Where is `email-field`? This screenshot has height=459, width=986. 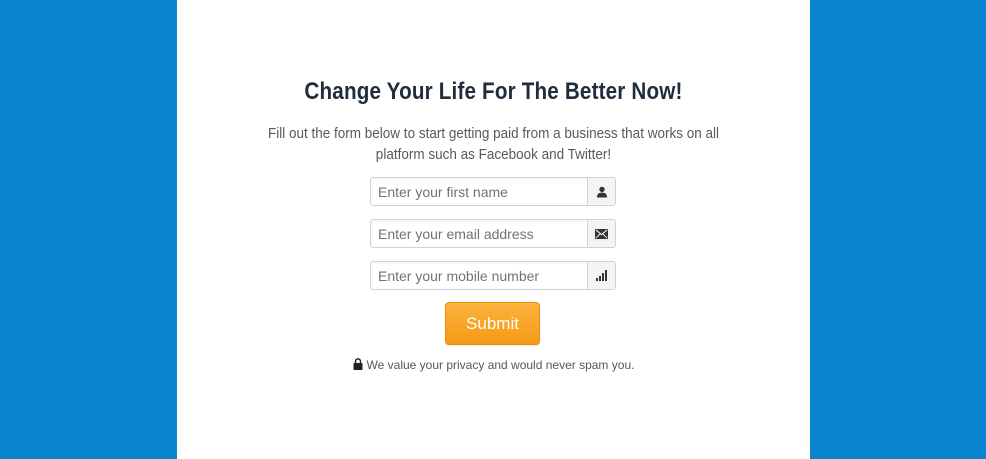 email-field is located at coordinates (493, 233).